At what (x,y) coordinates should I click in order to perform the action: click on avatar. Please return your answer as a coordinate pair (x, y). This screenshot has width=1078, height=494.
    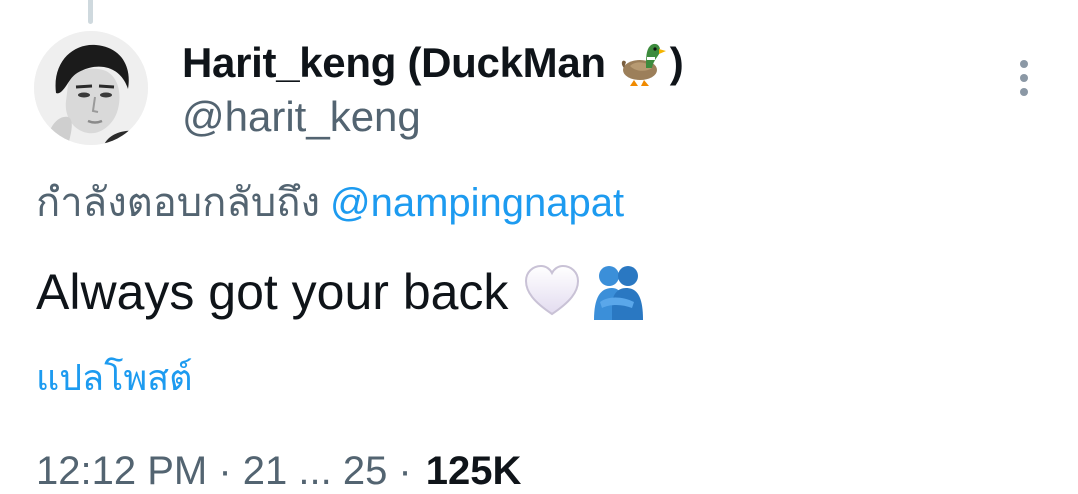
    Looking at the image, I should click on (91, 88).